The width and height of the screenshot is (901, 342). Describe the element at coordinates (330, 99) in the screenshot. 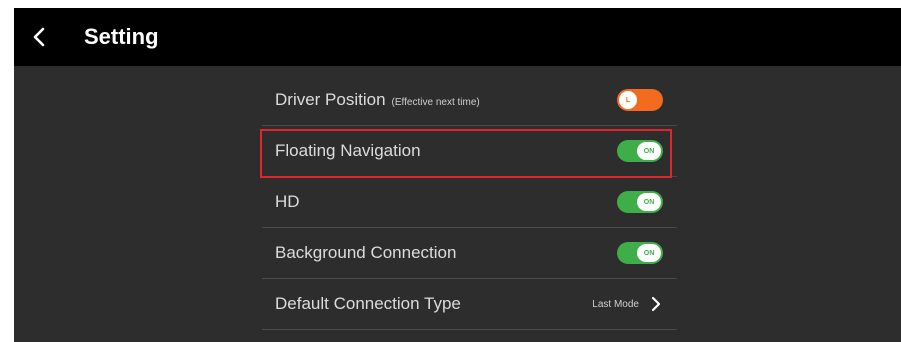

I see `setting-label-text: Driver Position` at that location.